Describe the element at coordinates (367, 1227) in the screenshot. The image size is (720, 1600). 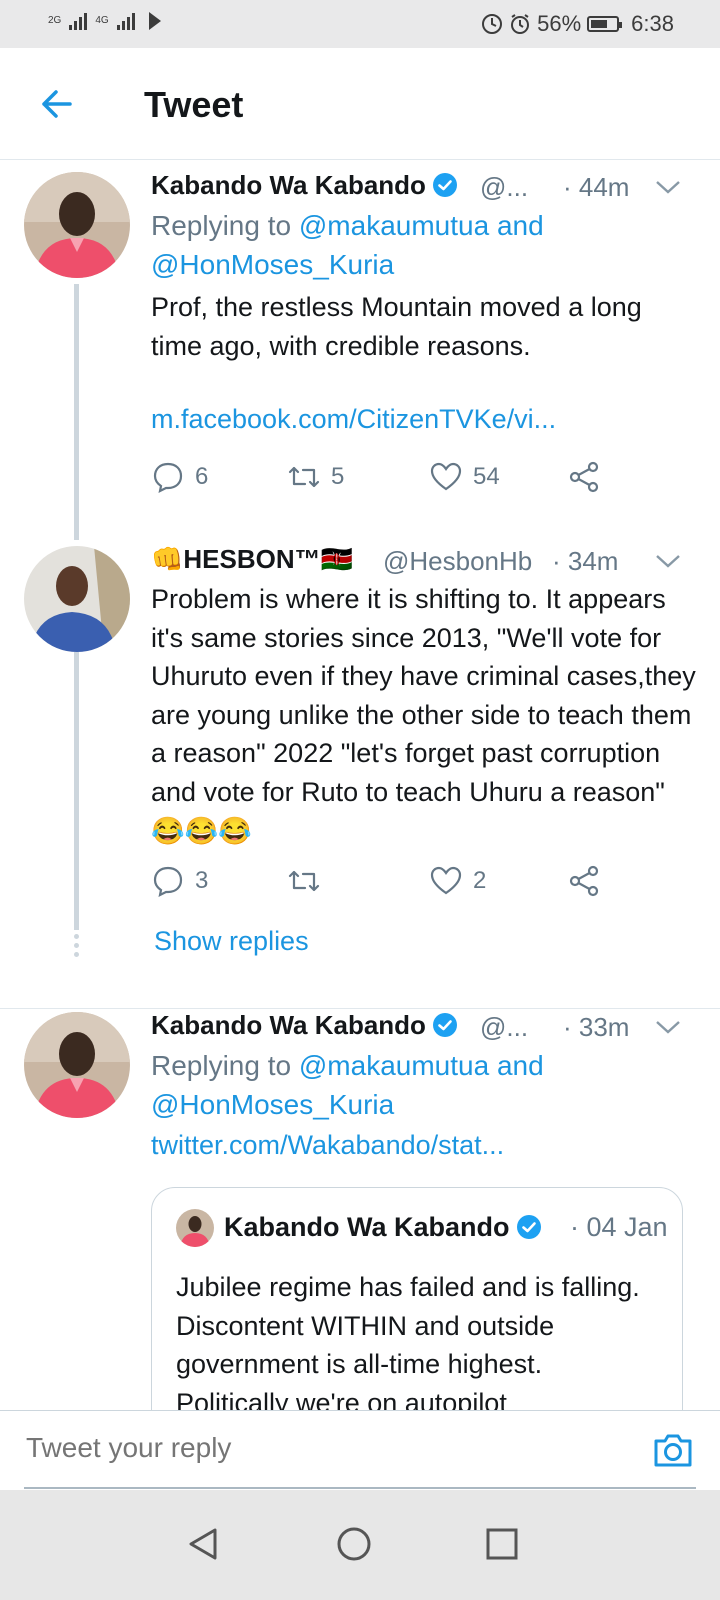
I see `quoted-author-name: Kabando Wa Kabando` at that location.